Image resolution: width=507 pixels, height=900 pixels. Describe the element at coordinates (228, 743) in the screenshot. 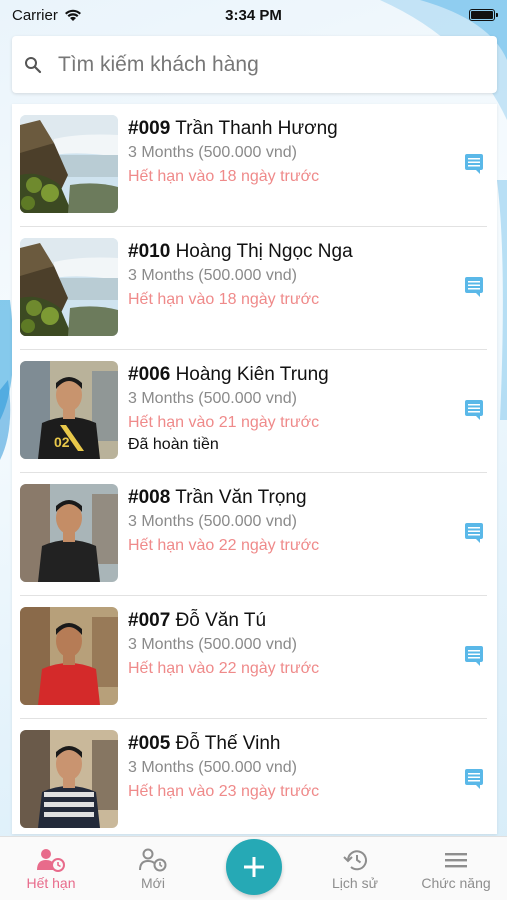

I see `customer-name: Đỗ Thế Vinh` at that location.